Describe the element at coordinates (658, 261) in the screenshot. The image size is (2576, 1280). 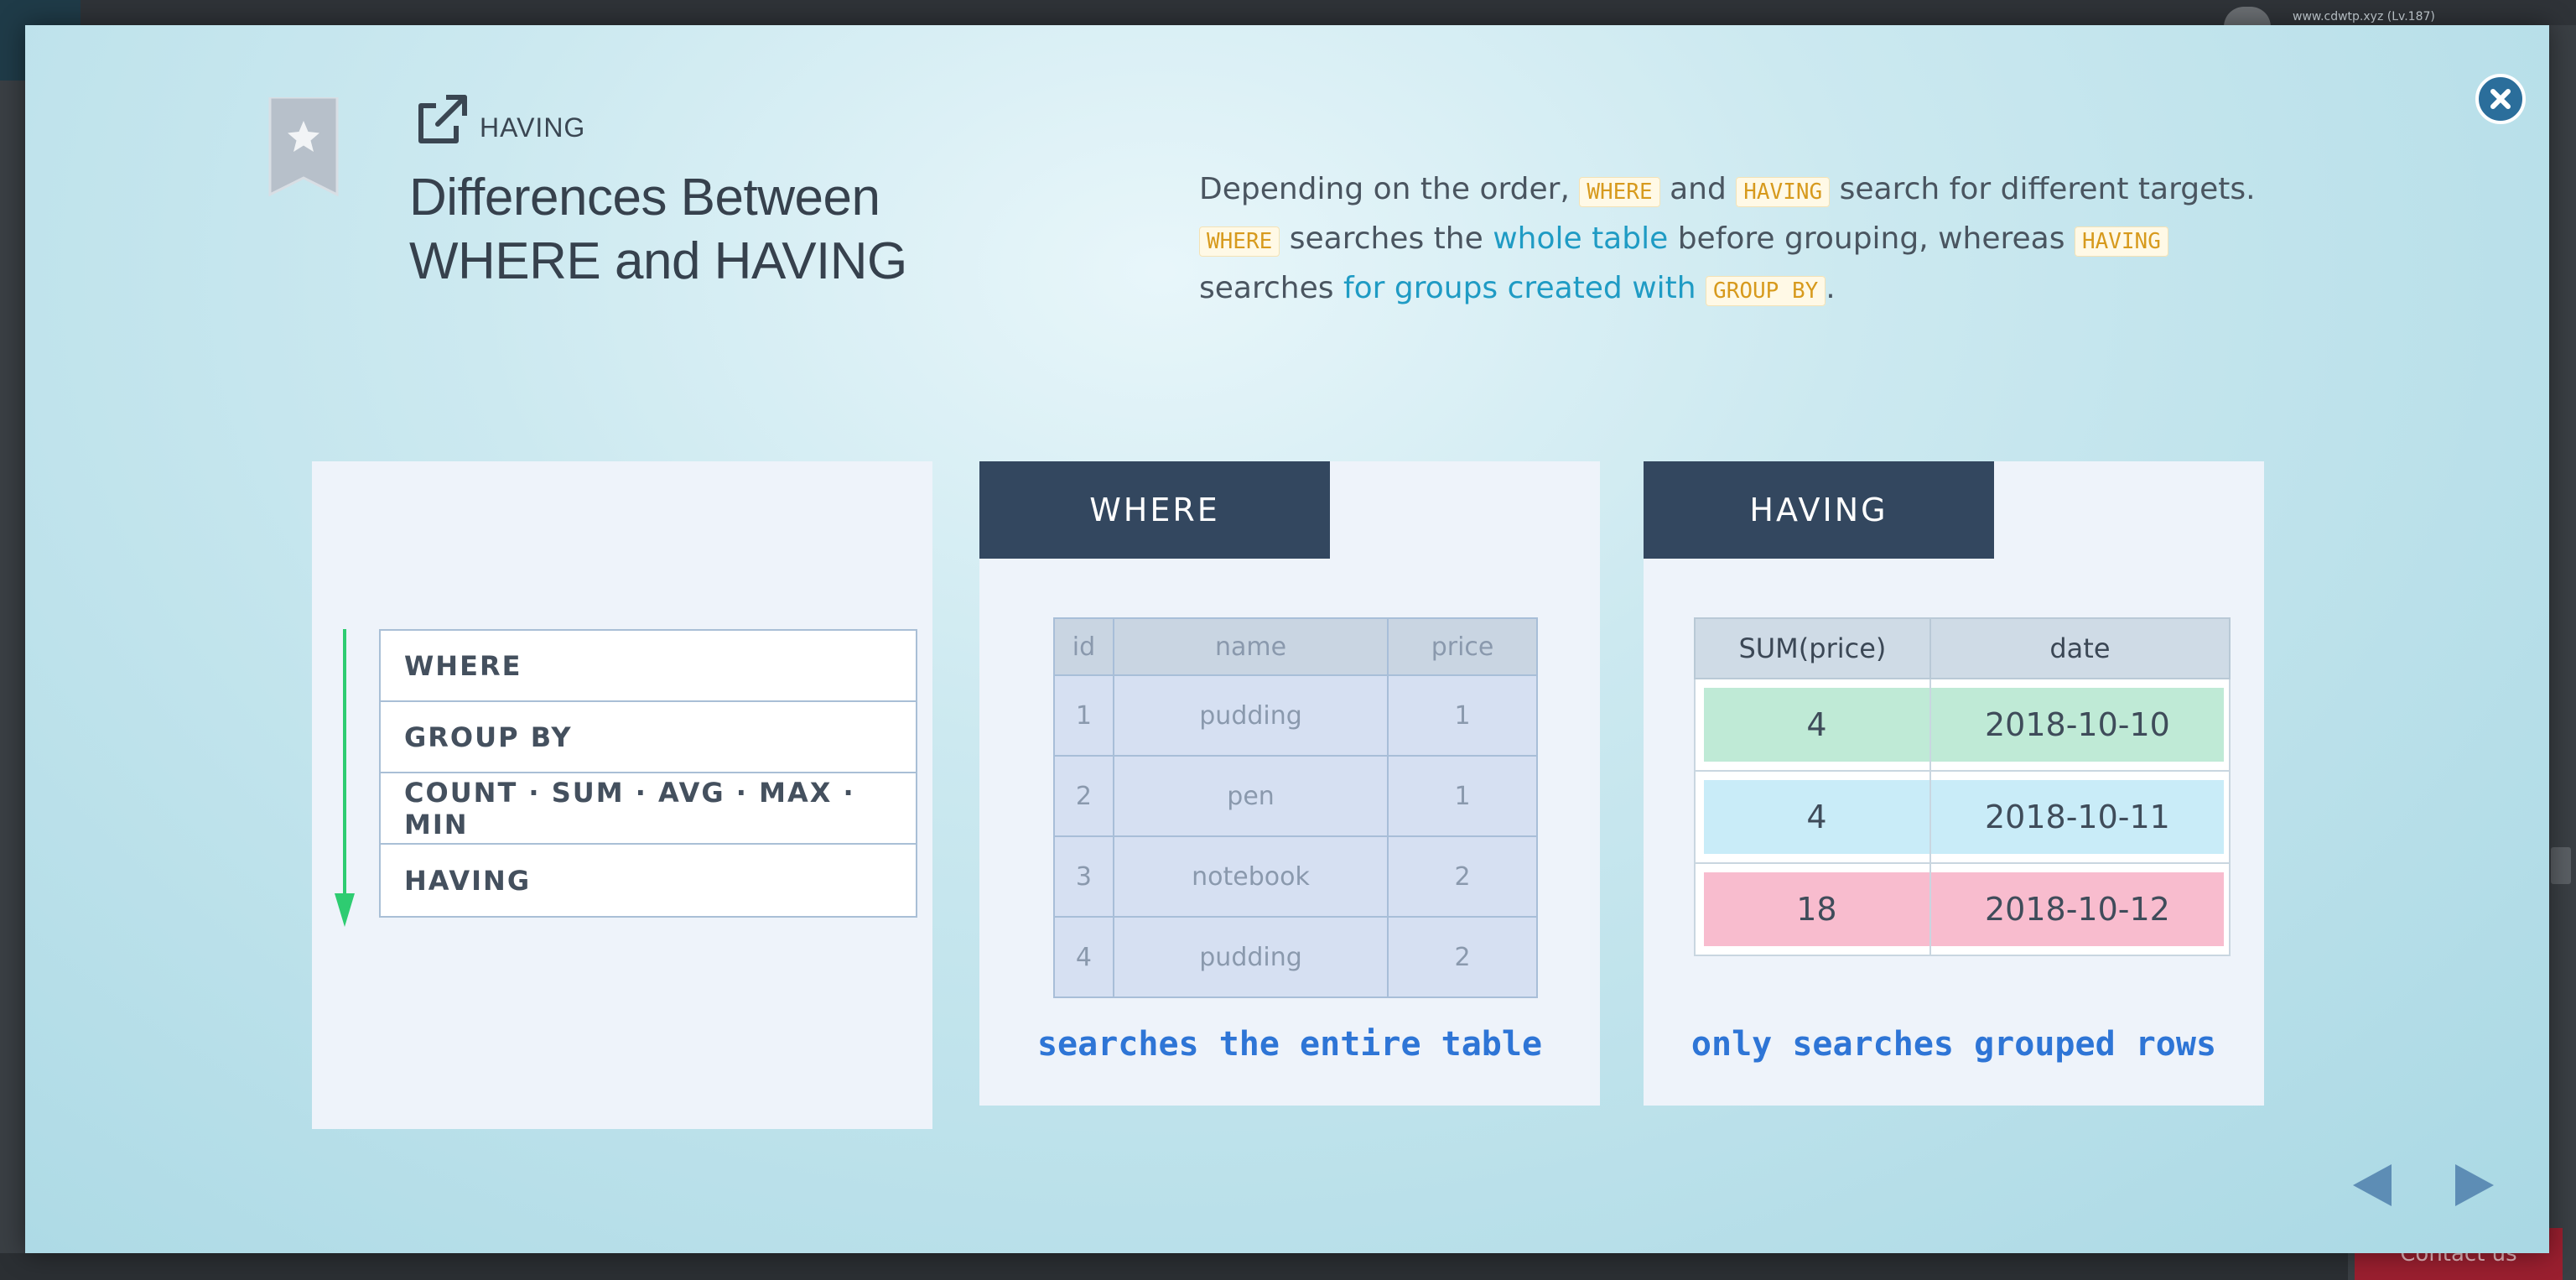
I see `title-line-2: WHERE and HAVING` at that location.